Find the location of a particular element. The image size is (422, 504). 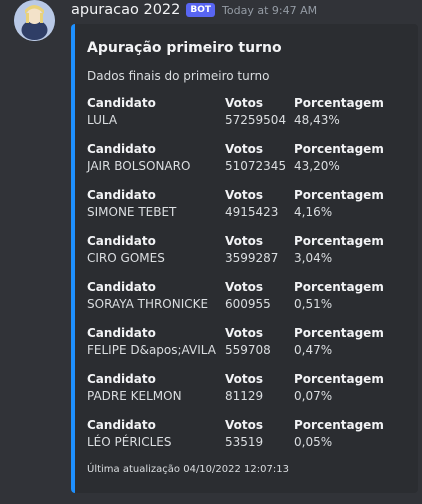

message-timestamp: Today at 9:47 AM is located at coordinates (269, 10).